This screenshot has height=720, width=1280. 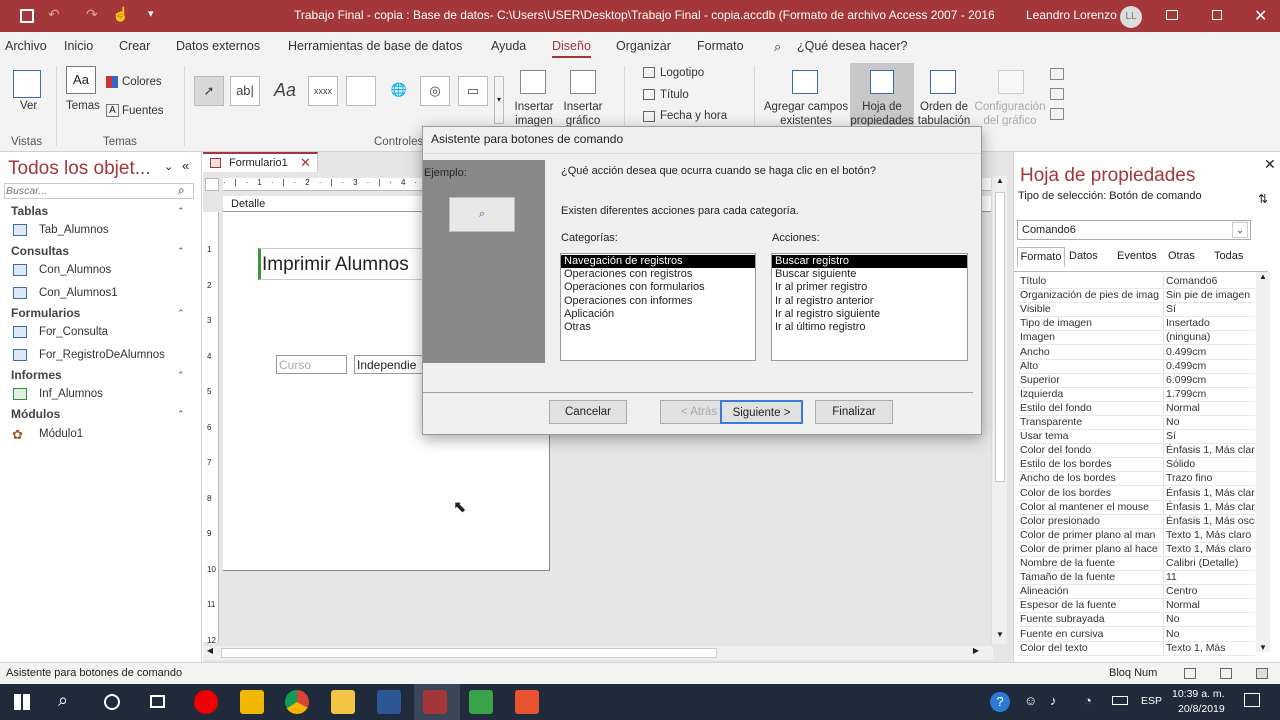 What do you see at coordinates (1209, 323) in the screenshot?
I see `property-value: Insertado` at bounding box center [1209, 323].